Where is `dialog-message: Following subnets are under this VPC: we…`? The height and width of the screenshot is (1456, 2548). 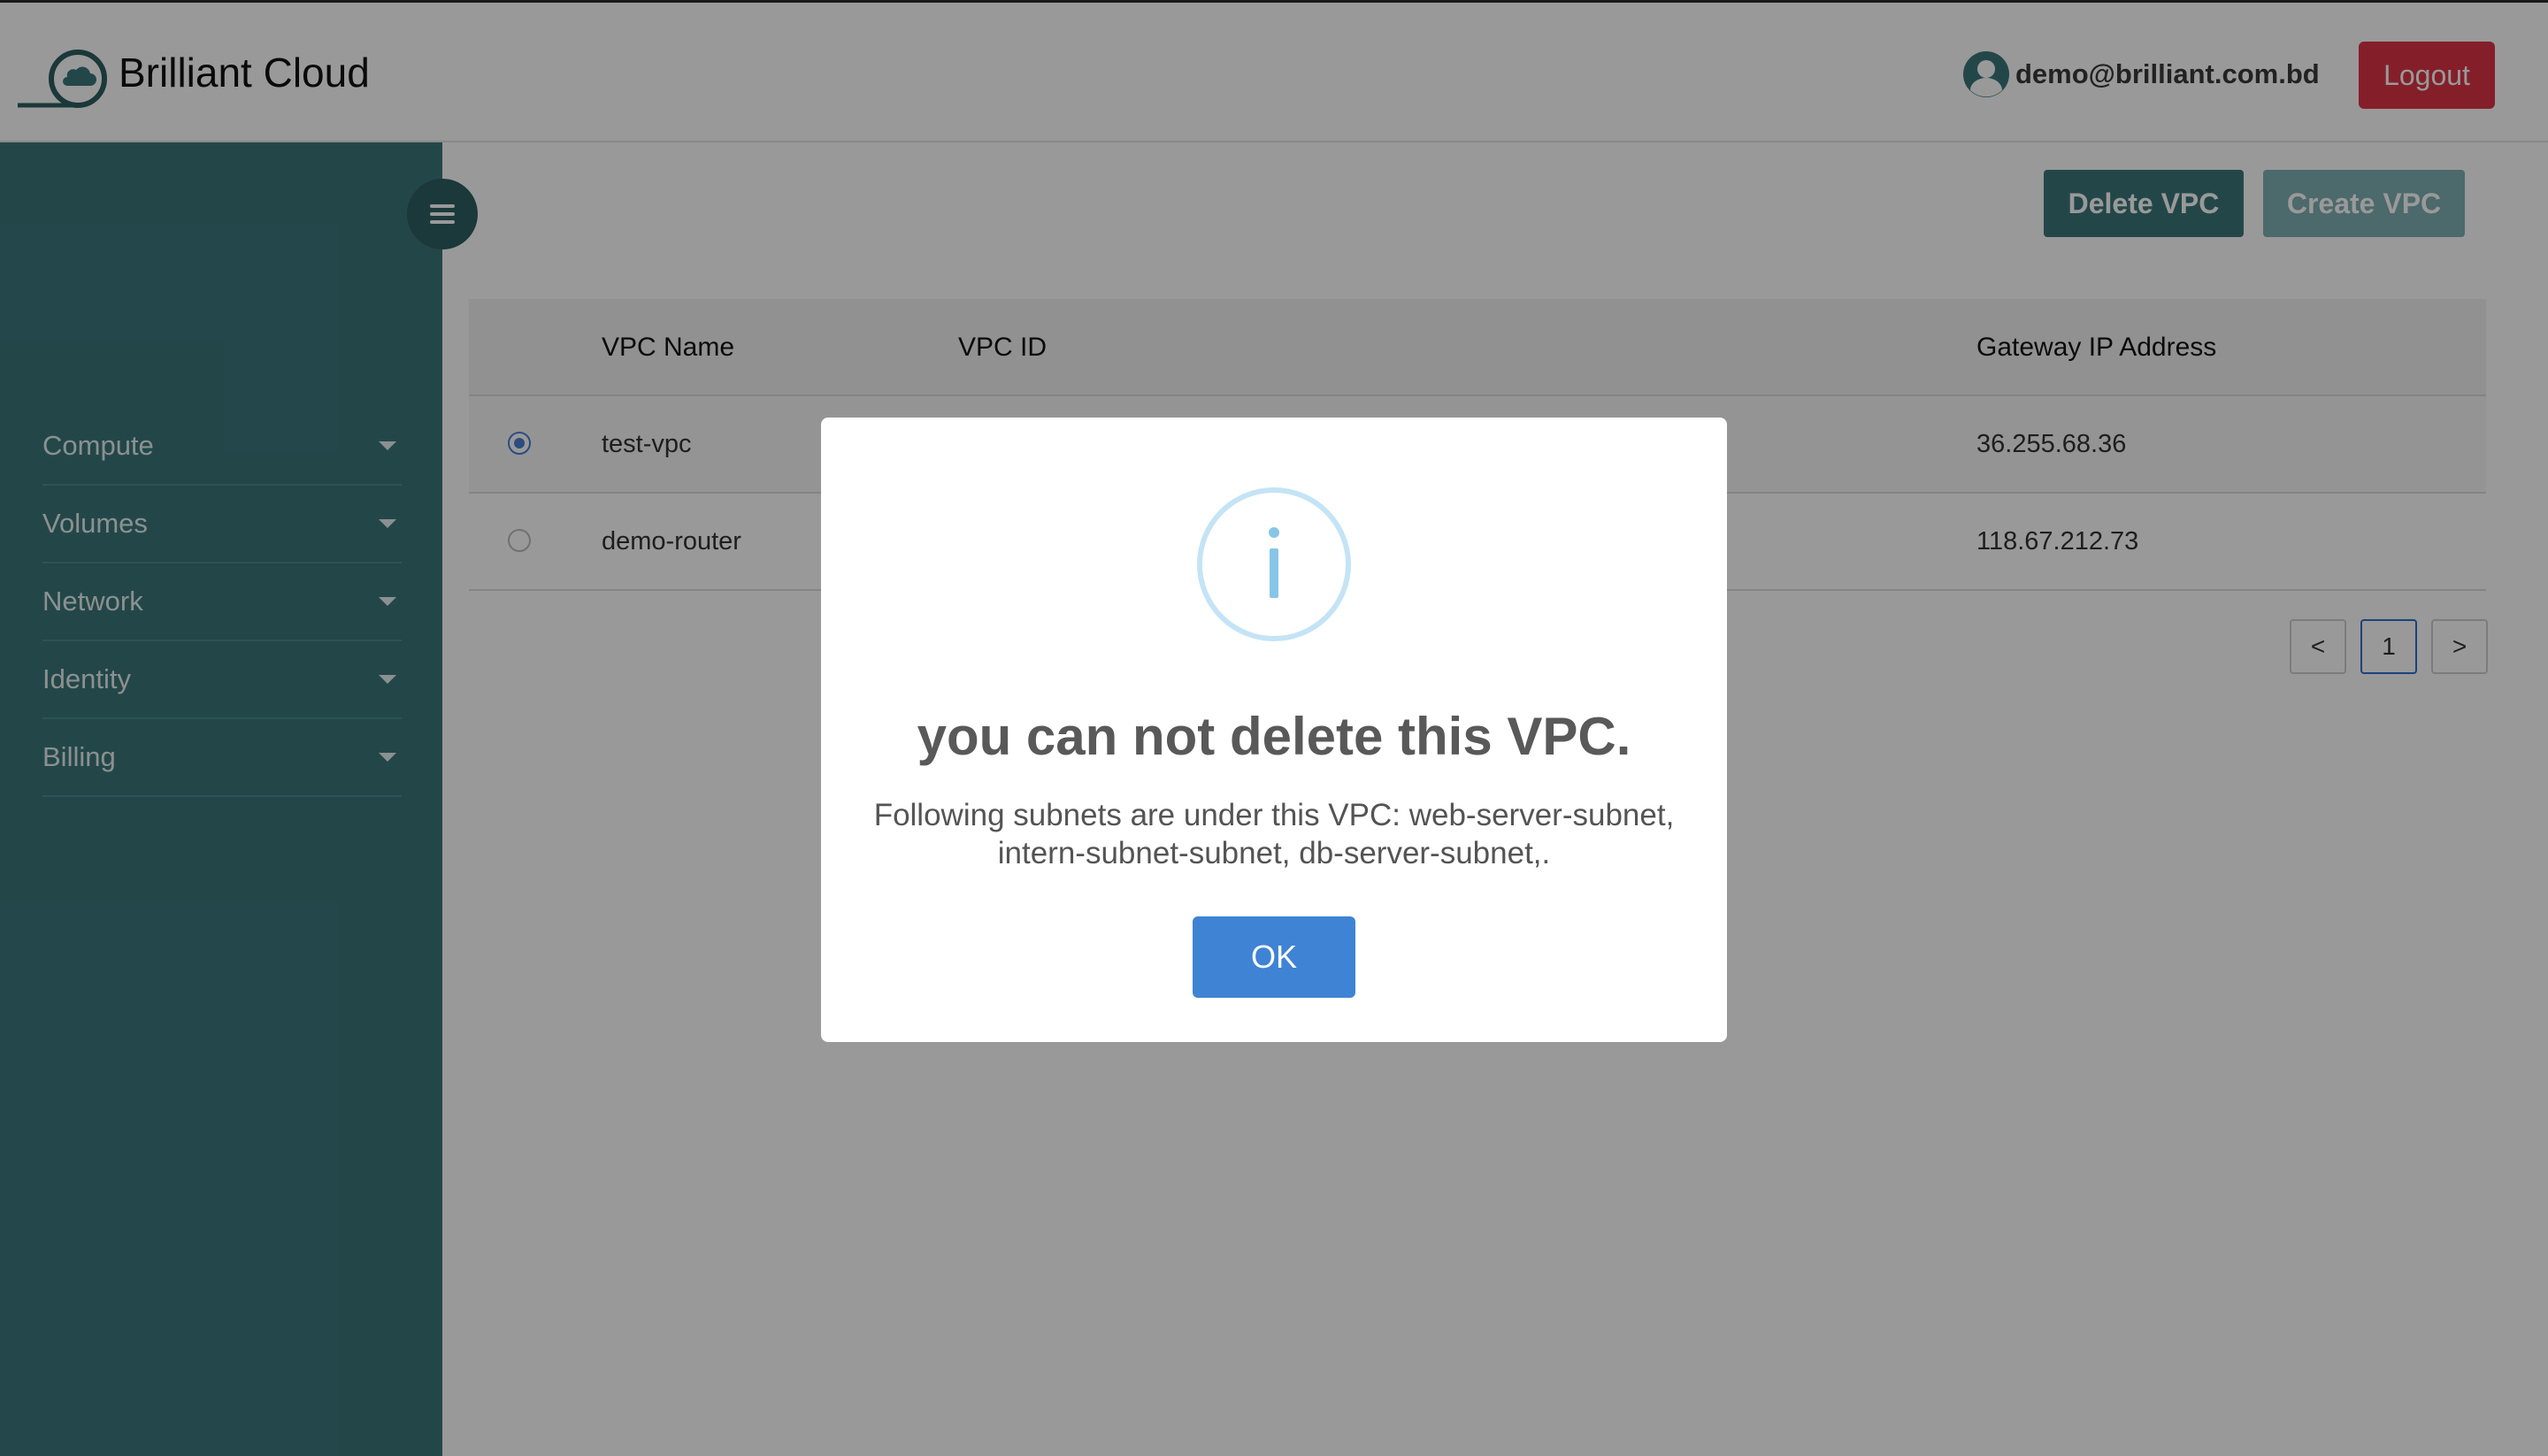
dialog-message: Following subnets are under this VPC: we… is located at coordinates (1274, 834).